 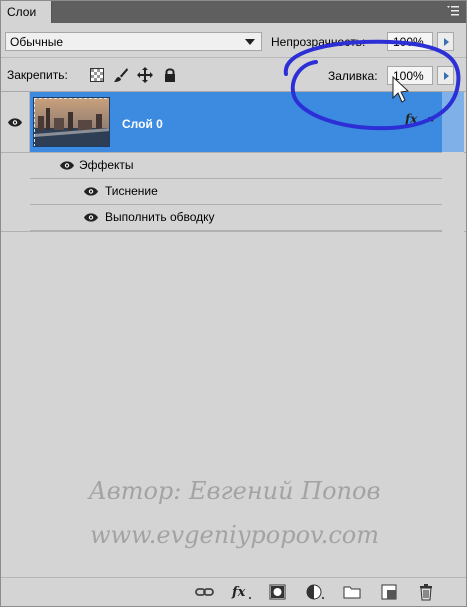 I want to click on new-layer-icon, so click(x=389, y=592).